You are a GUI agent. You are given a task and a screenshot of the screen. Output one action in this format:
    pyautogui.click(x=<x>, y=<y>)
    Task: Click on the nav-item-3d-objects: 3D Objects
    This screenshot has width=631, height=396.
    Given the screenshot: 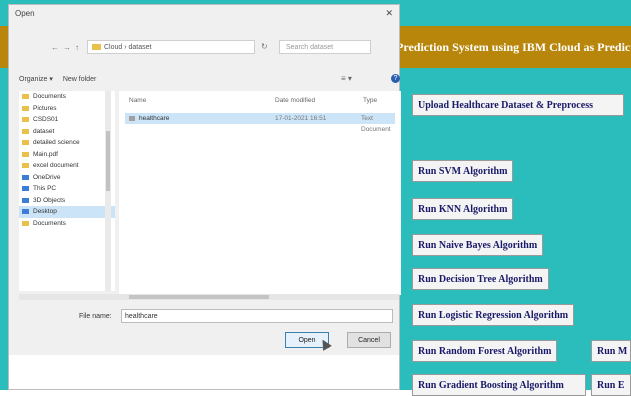 What is the action you would take?
    pyautogui.click(x=67, y=201)
    